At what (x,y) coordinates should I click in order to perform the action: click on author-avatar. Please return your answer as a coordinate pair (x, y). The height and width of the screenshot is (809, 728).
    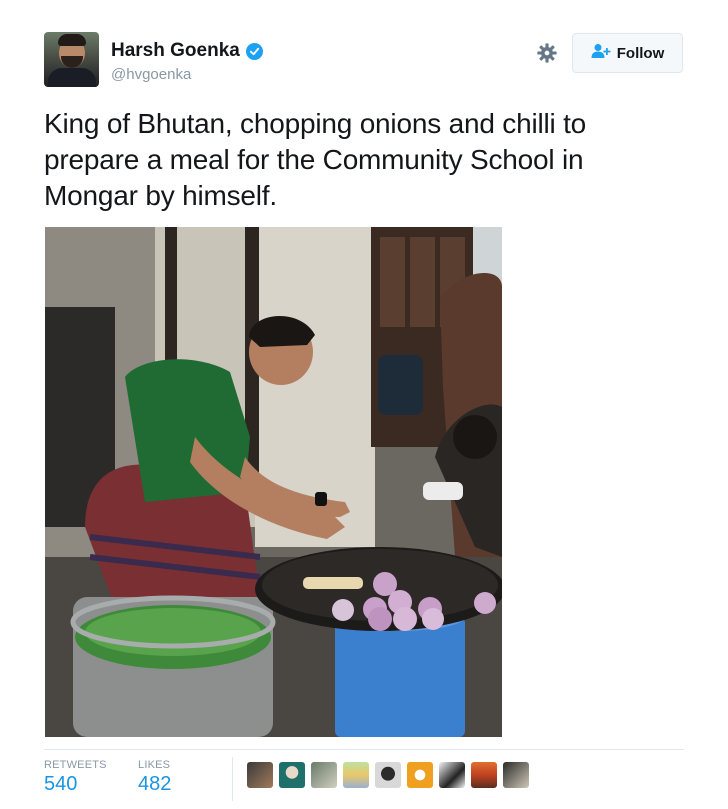
    Looking at the image, I should click on (71, 59).